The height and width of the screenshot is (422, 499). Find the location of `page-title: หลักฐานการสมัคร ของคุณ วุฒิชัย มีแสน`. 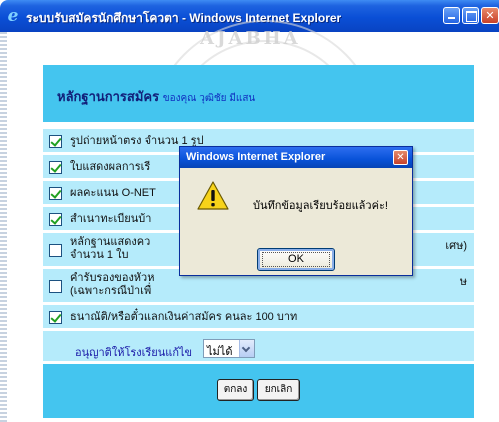

page-title: หลักฐานการสมัคร ของคุณ วุฒิชัย มีแสน is located at coordinates (156, 96).